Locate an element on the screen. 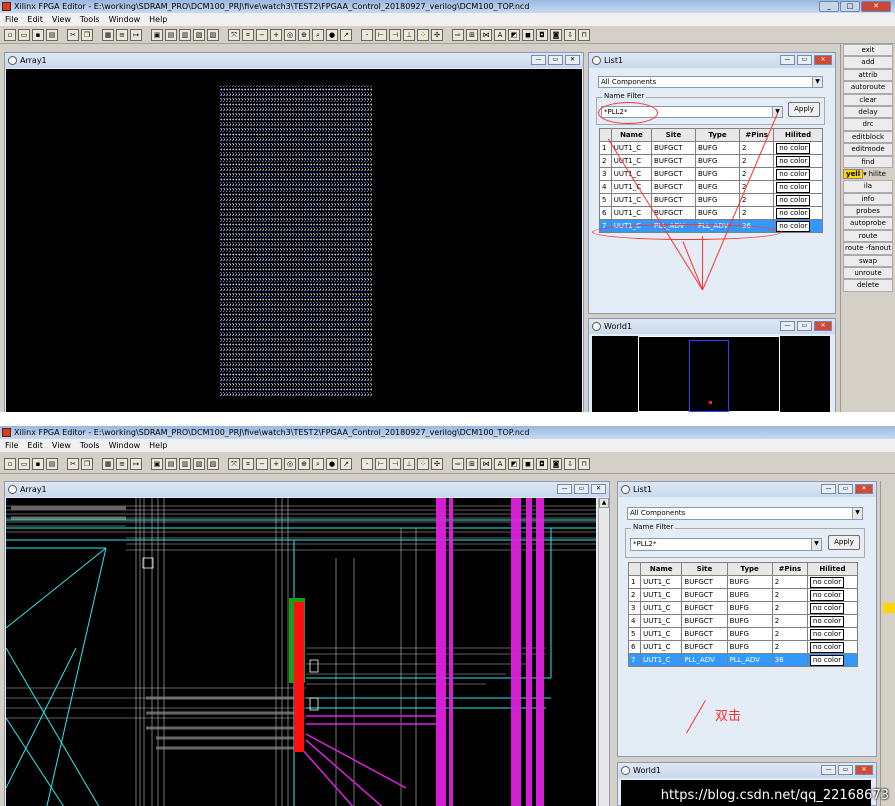  list-minimize-button: — is located at coordinates (787, 60).